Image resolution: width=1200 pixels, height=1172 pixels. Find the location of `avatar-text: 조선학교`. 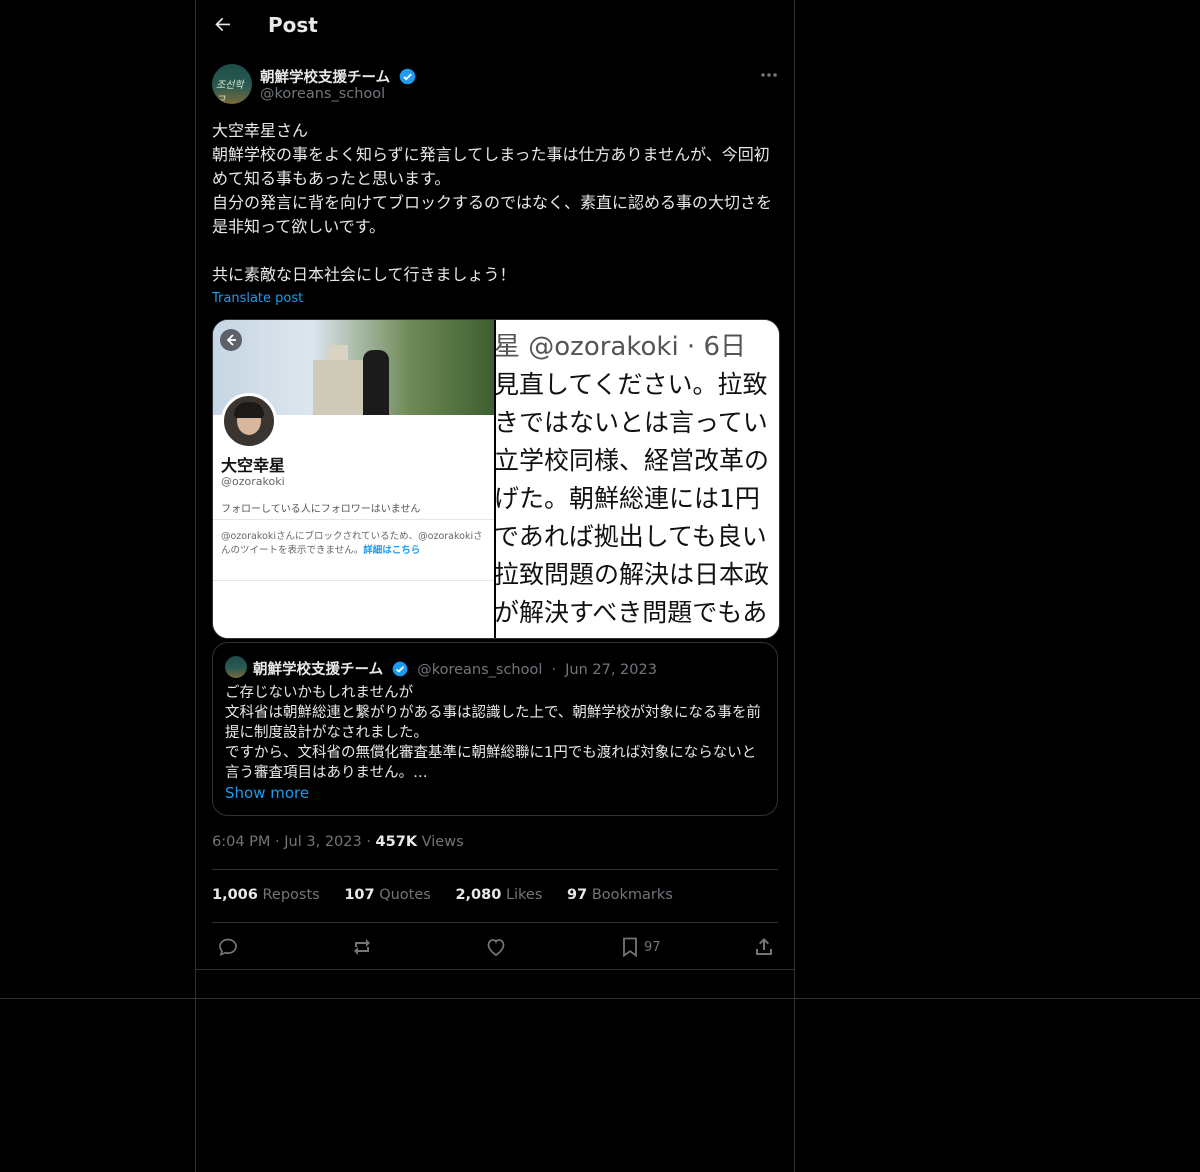

avatar-text: 조선학교 is located at coordinates (230, 92).